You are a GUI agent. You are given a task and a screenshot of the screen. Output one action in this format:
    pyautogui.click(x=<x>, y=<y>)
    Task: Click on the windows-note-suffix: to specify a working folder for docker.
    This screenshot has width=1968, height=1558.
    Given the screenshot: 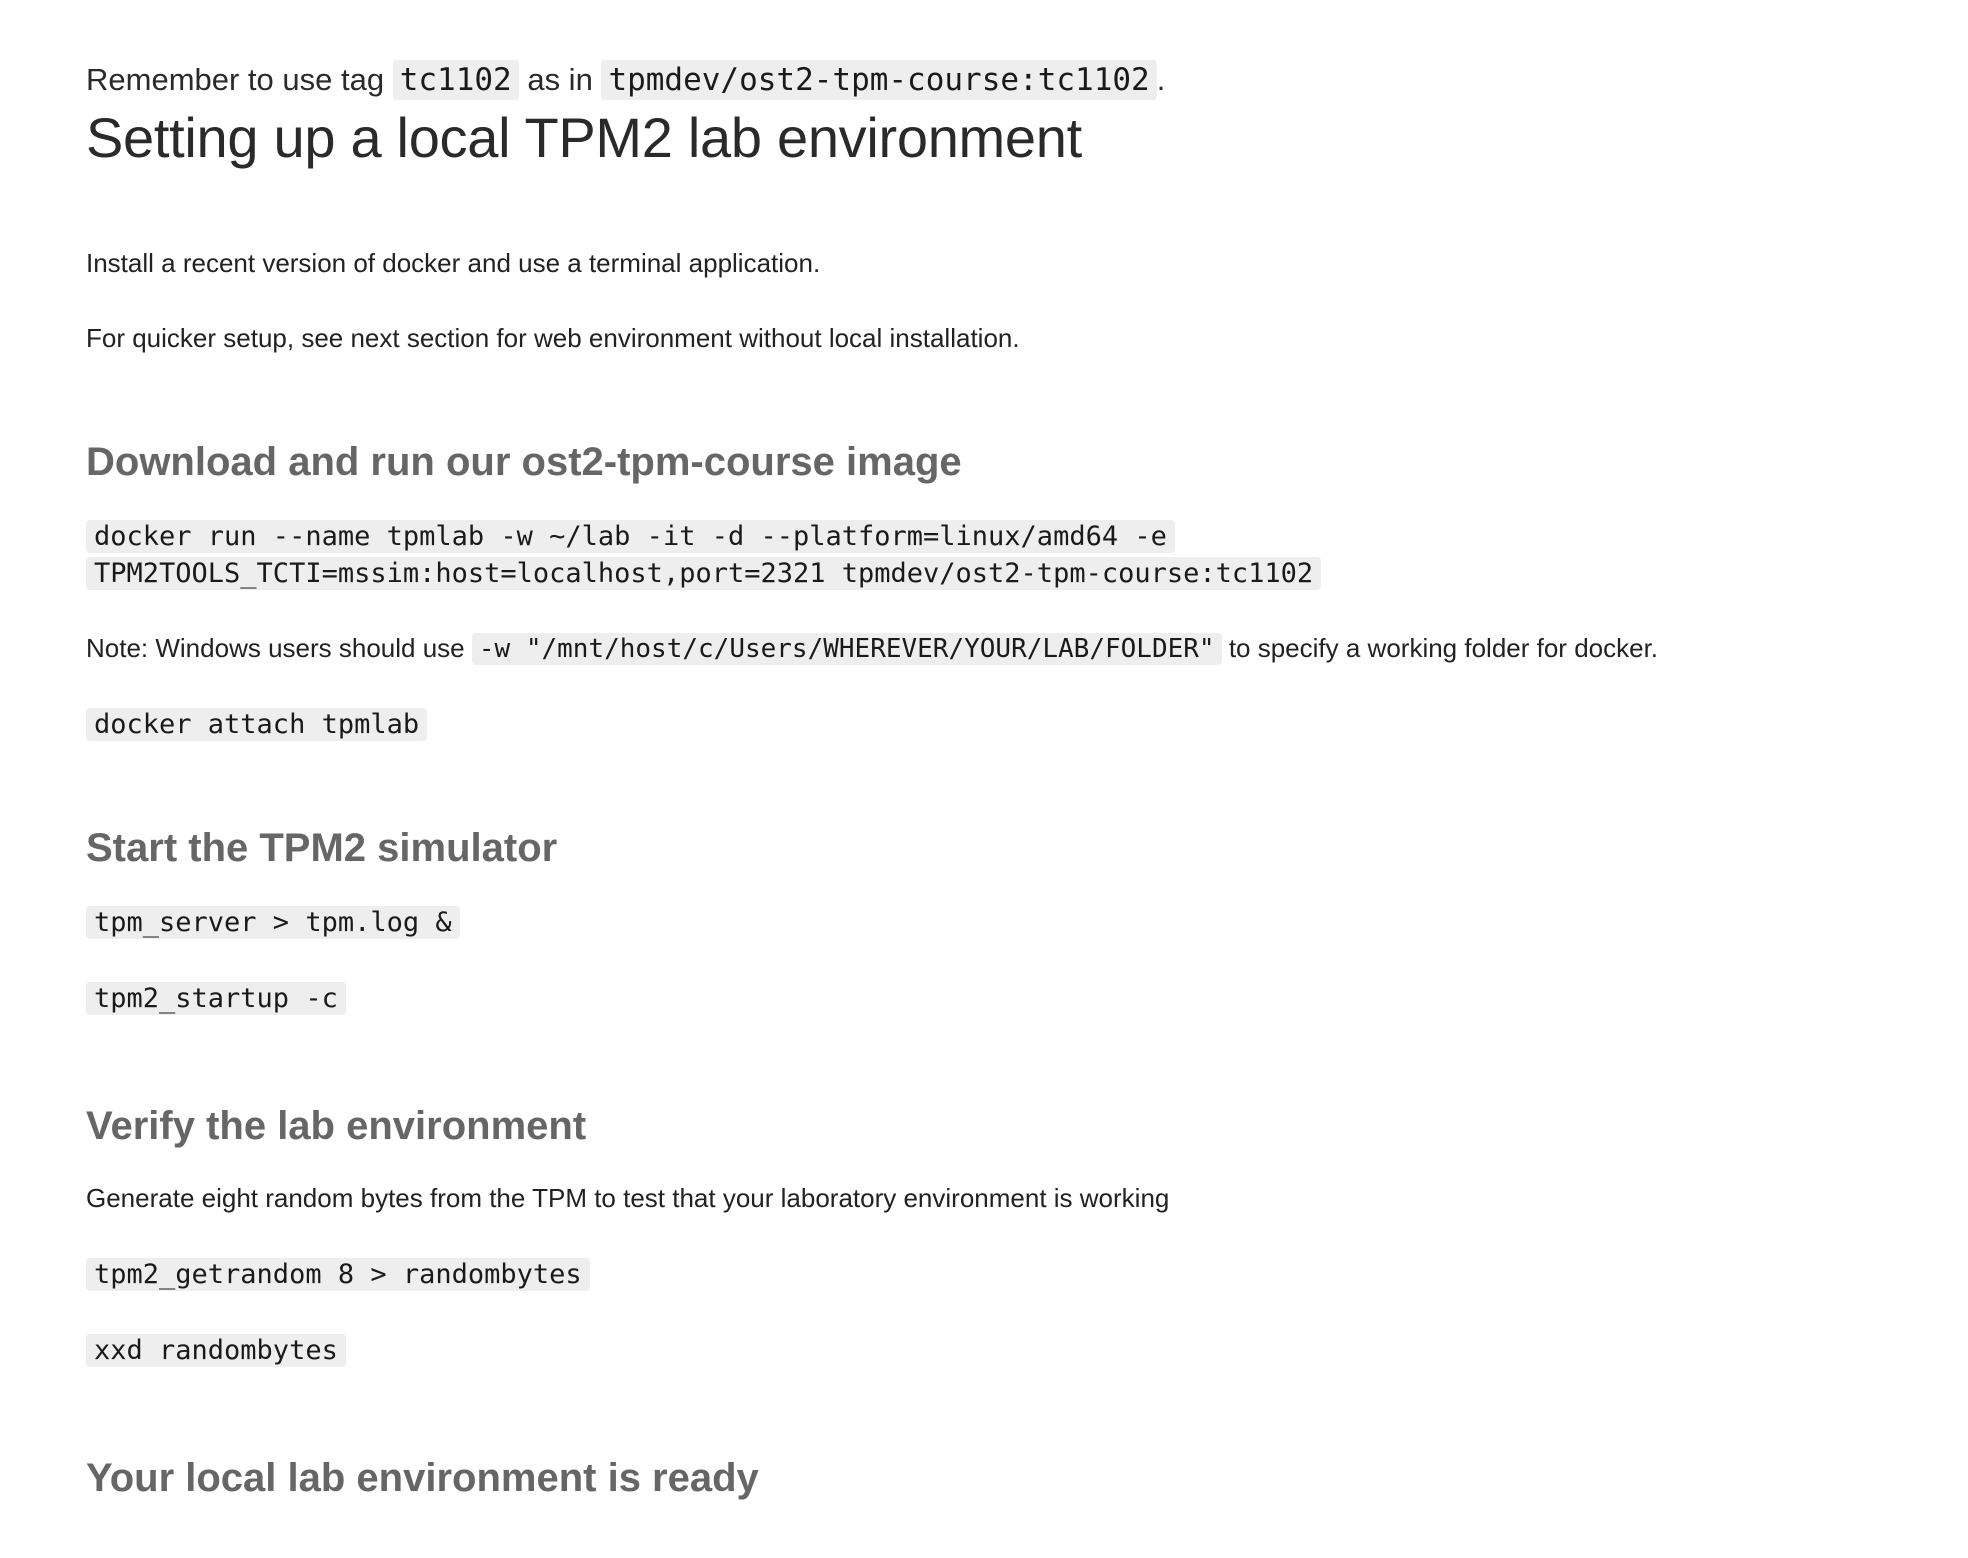 What is the action you would take?
    pyautogui.click(x=1443, y=648)
    